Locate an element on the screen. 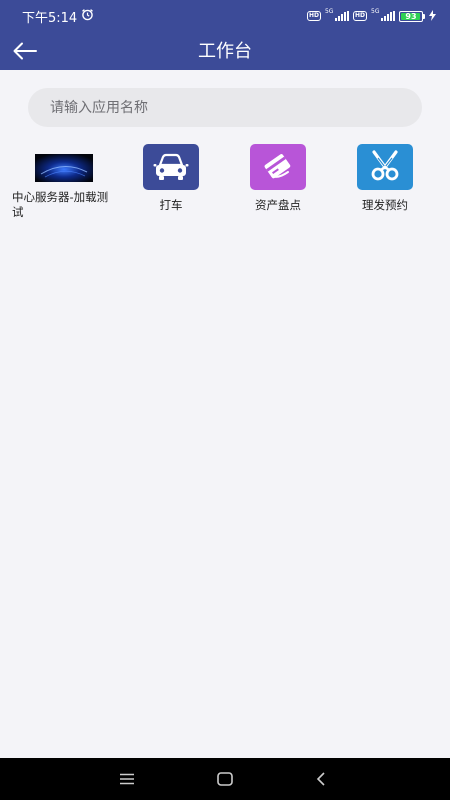  status-time: 下午5:14 is located at coordinates (50, 18).